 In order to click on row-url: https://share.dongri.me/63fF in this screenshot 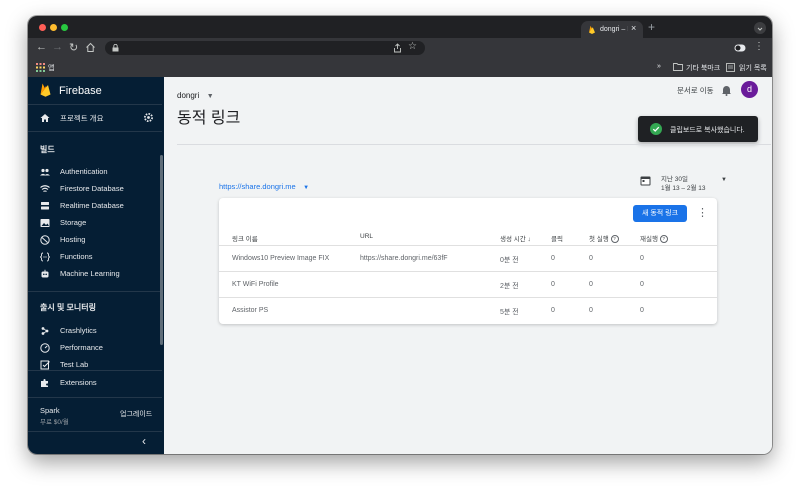, I will do `click(404, 258)`.